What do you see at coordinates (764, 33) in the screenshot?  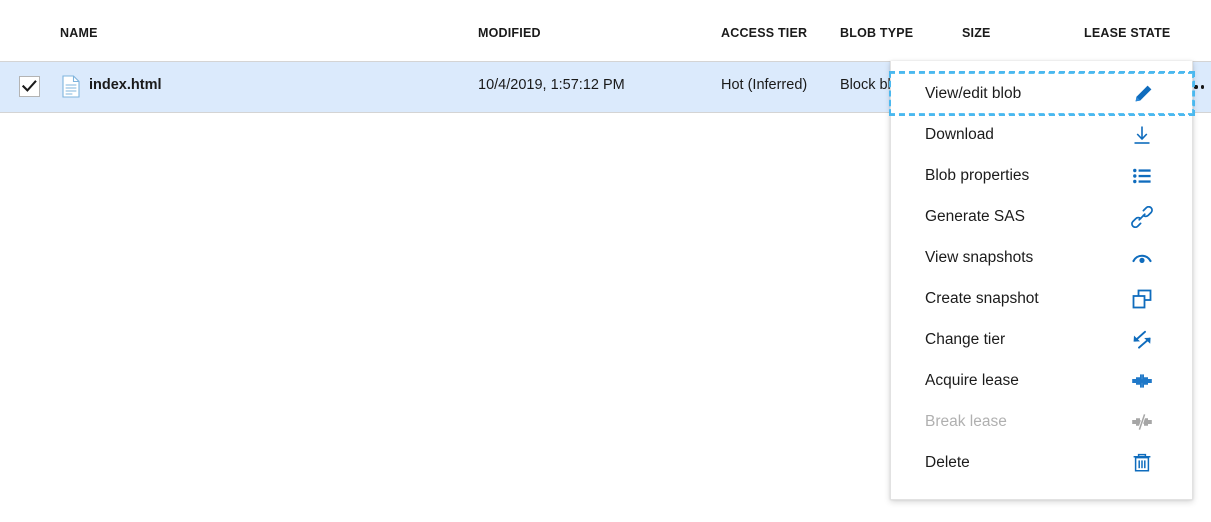 I see `column-header-access-tier: ACCESS TIER` at bounding box center [764, 33].